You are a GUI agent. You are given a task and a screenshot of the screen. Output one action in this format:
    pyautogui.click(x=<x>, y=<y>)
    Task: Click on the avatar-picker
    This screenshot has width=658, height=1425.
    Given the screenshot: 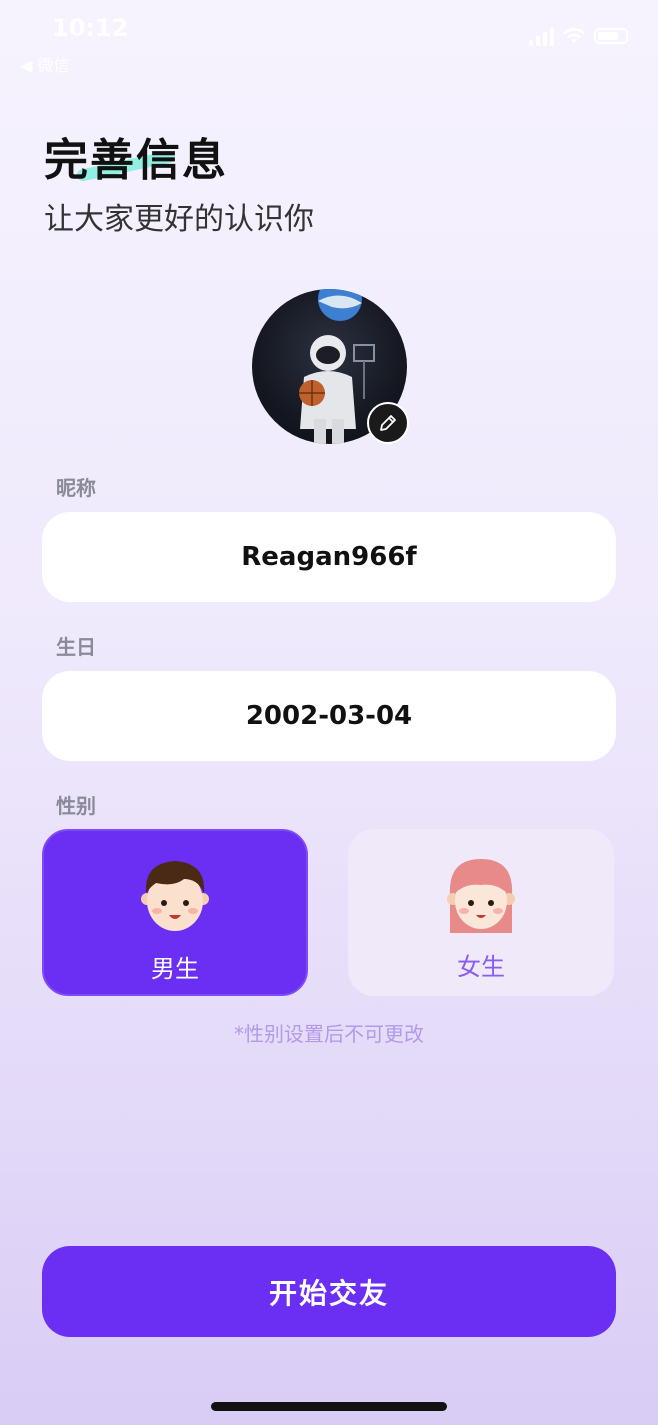 What is the action you would take?
    pyautogui.click(x=330, y=366)
    